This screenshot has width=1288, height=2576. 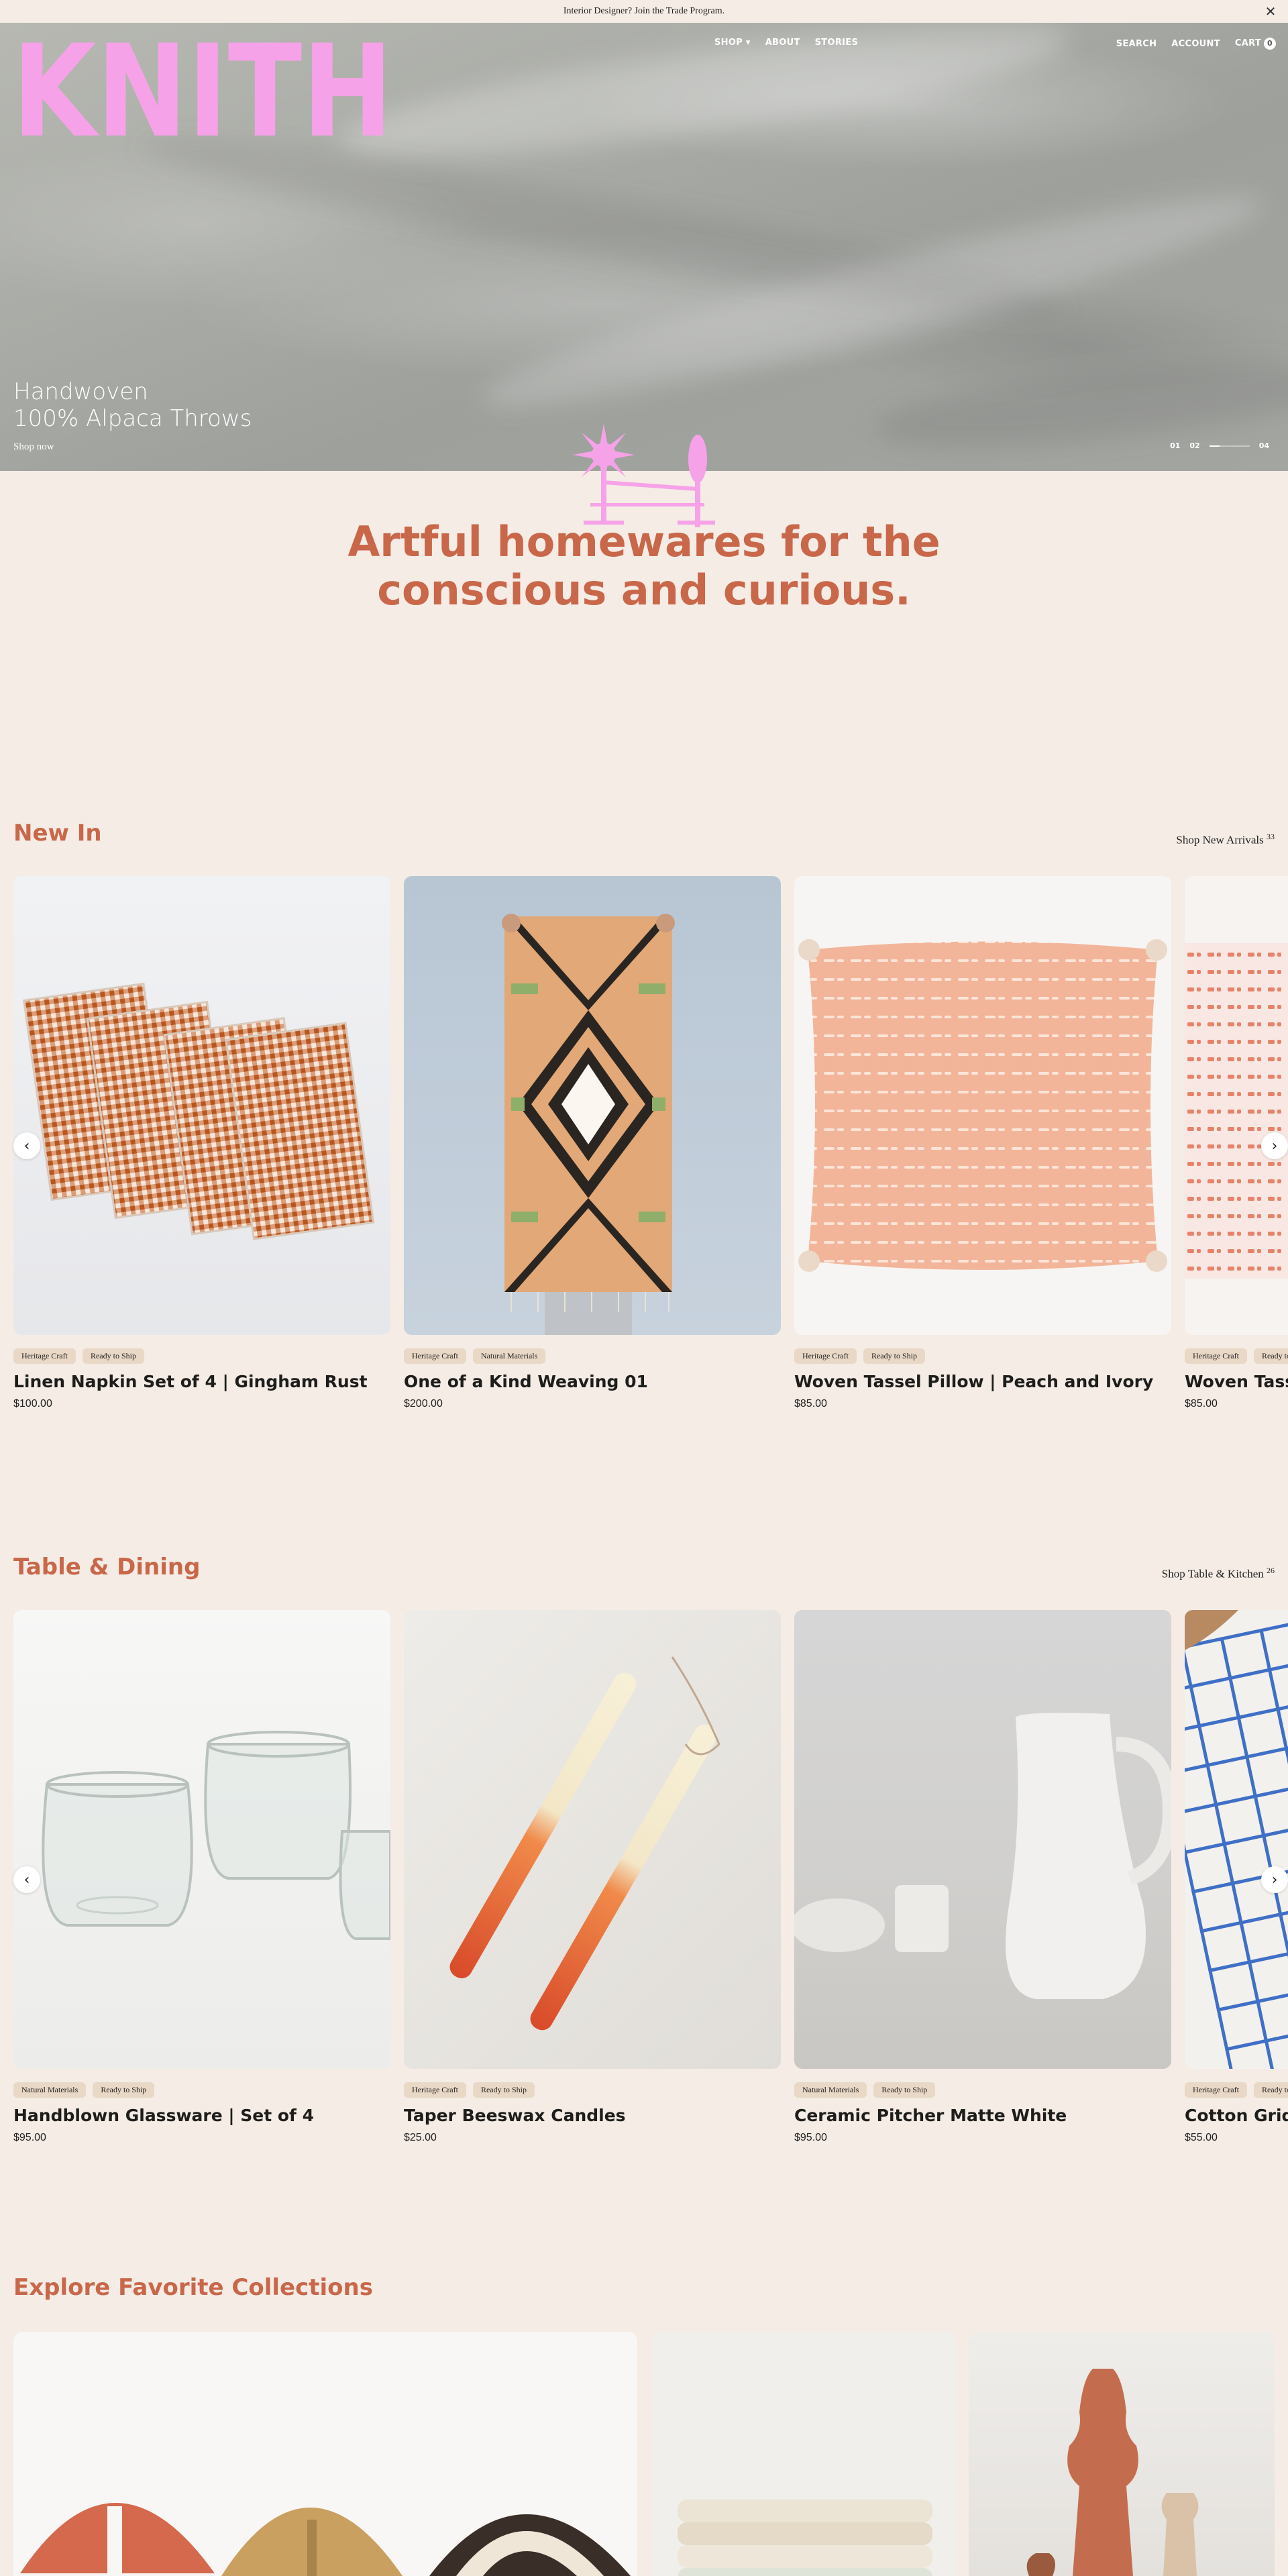 What do you see at coordinates (1212, 1573) in the screenshot?
I see `shop-table-kitchen-label: Shop Table & Kitchen` at bounding box center [1212, 1573].